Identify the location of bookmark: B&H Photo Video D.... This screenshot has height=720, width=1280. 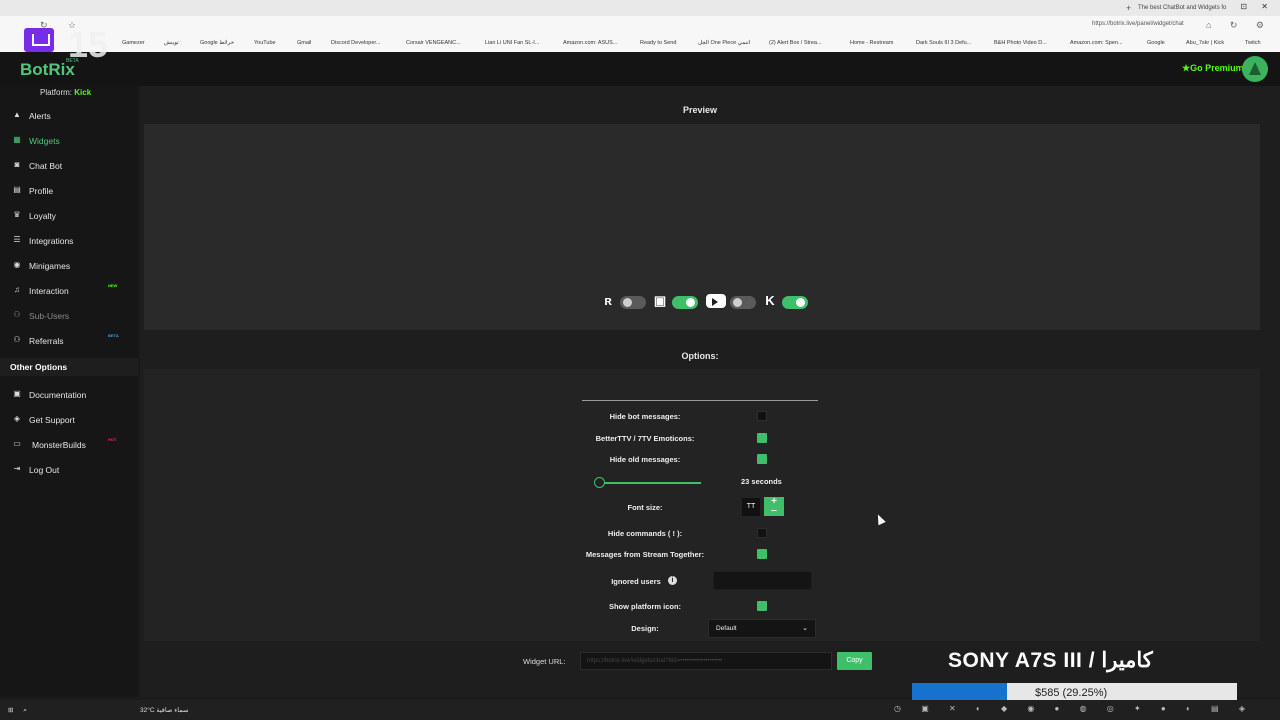
(1020, 43).